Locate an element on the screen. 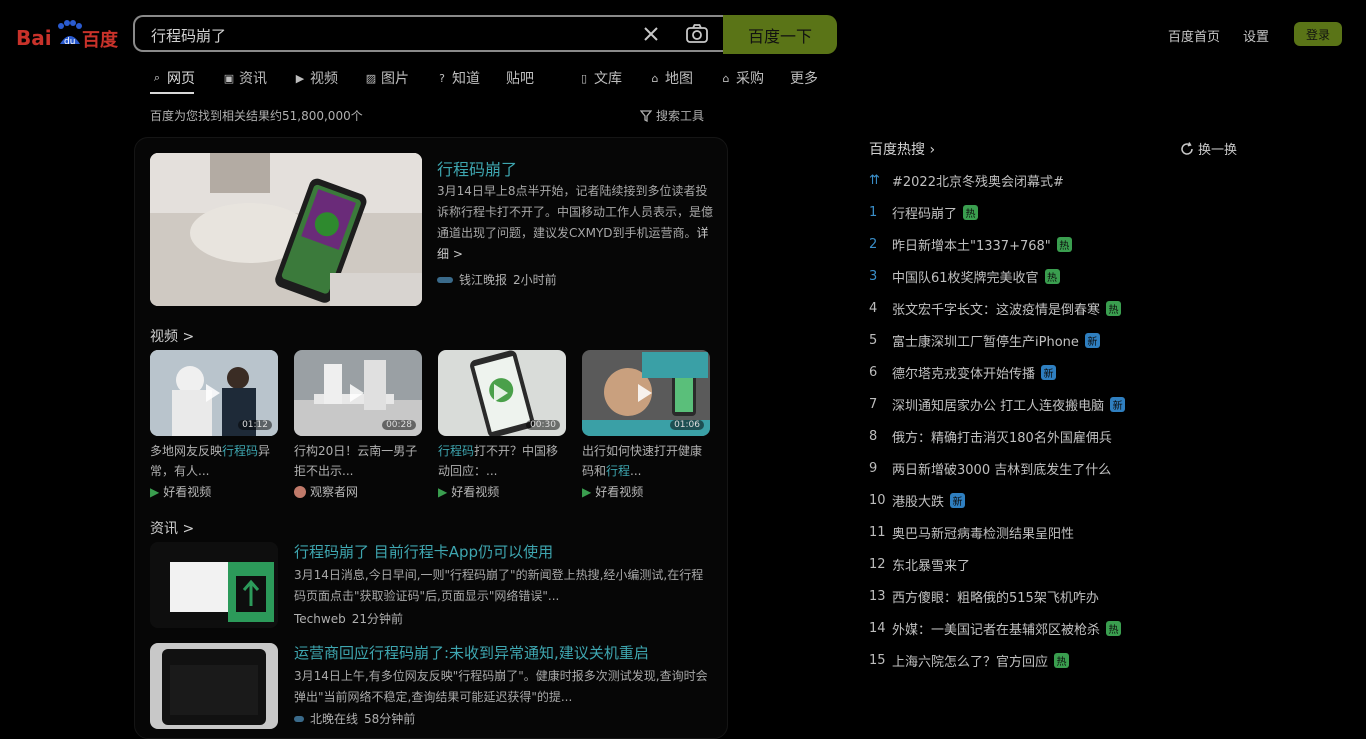 The image size is (1366, 739). hot-item-text: 德尔塔克戎变体开始传播 is located at coordinates (964, 374).